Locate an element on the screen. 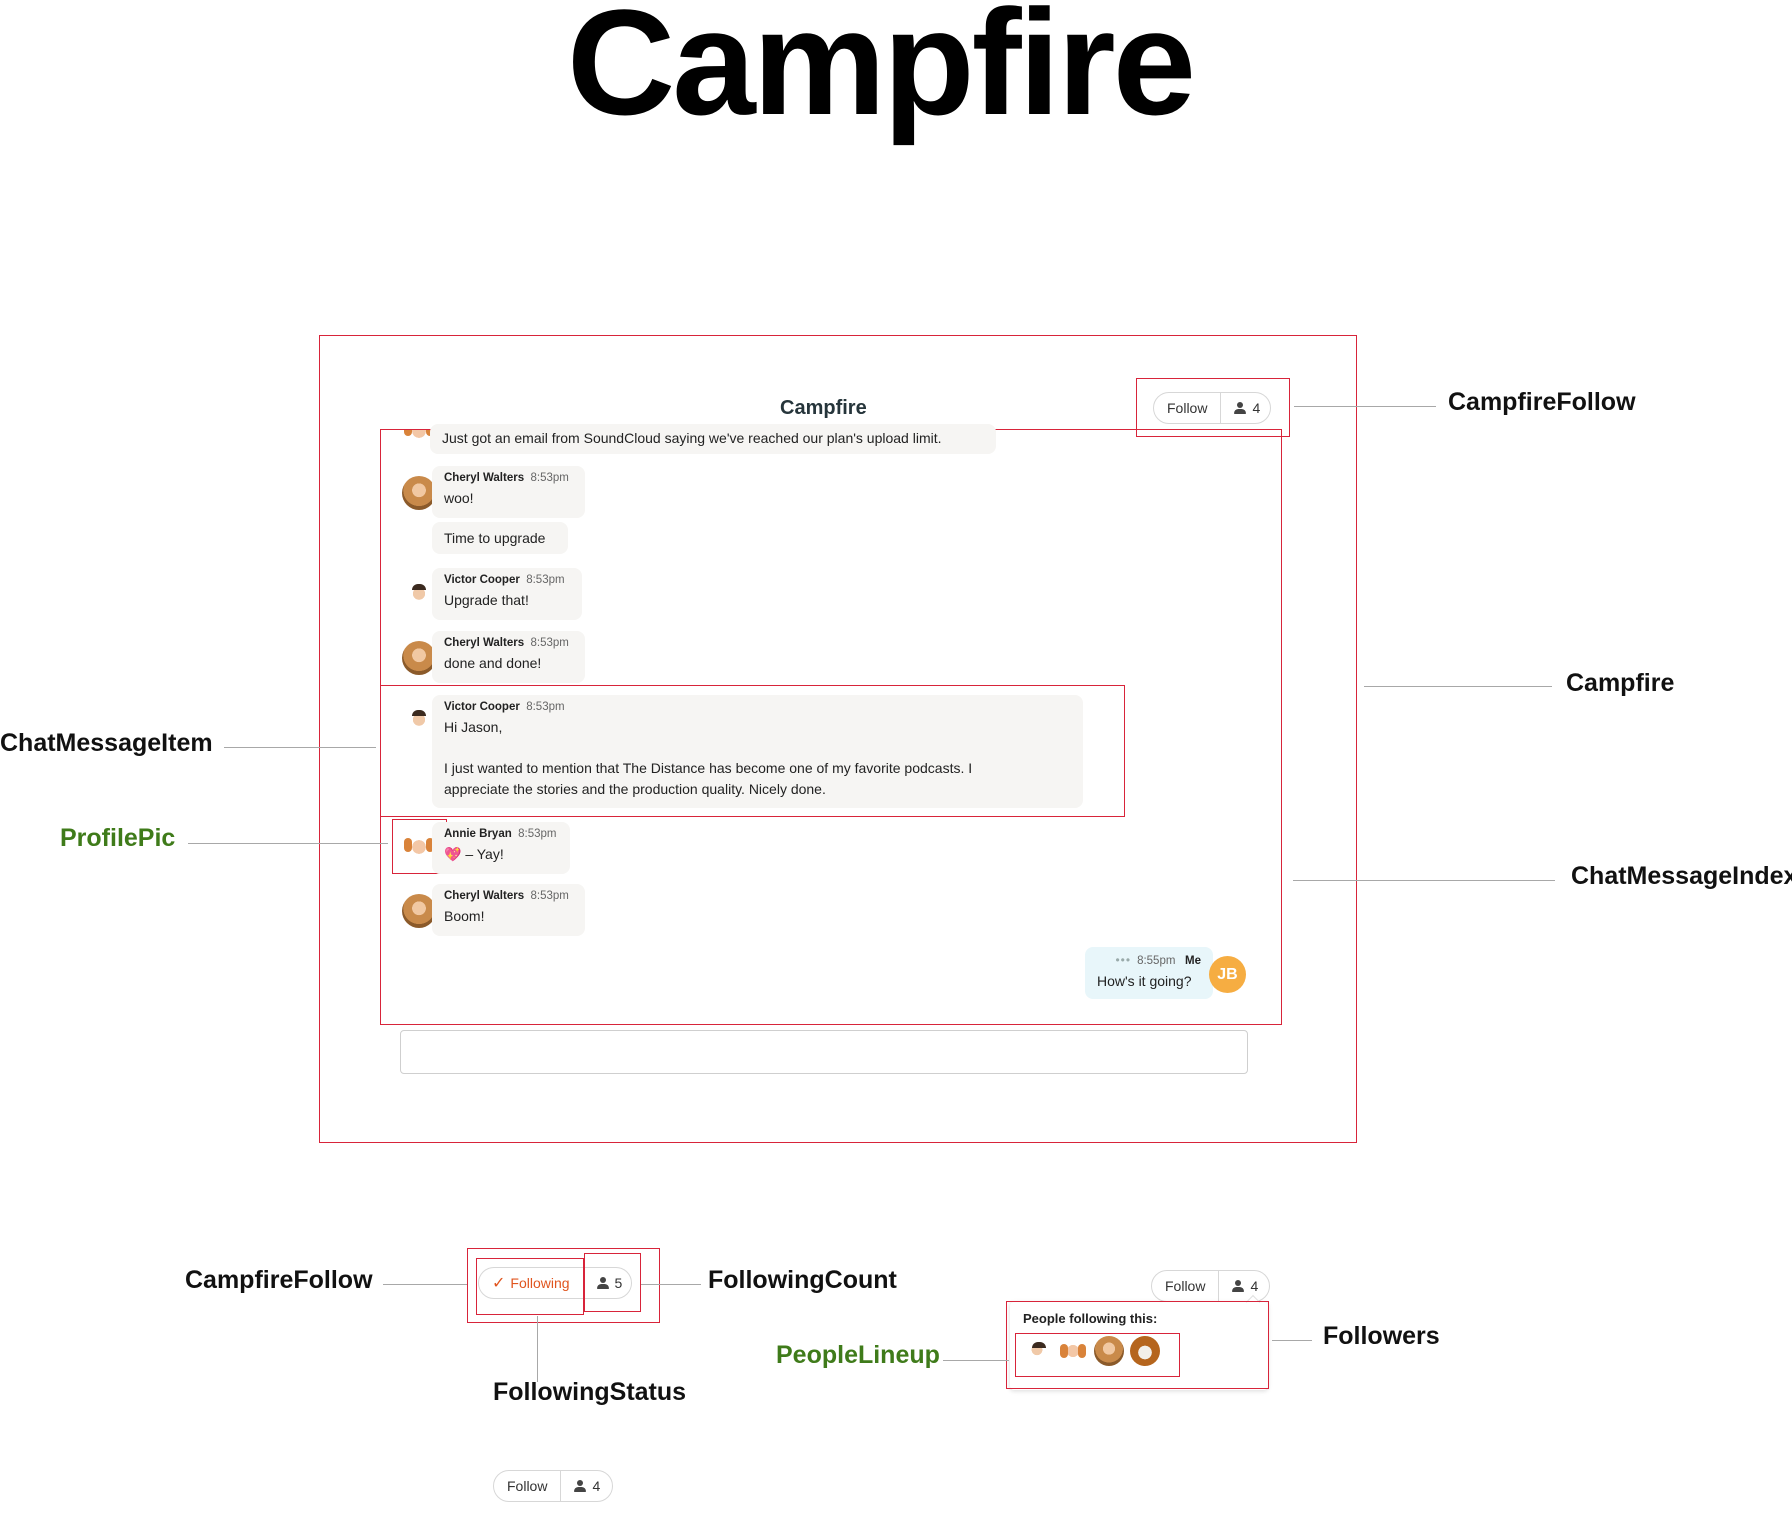 The image size is (1792, 1518). chat-message-item: Time to upgrade is located at coordinates (500, 538).